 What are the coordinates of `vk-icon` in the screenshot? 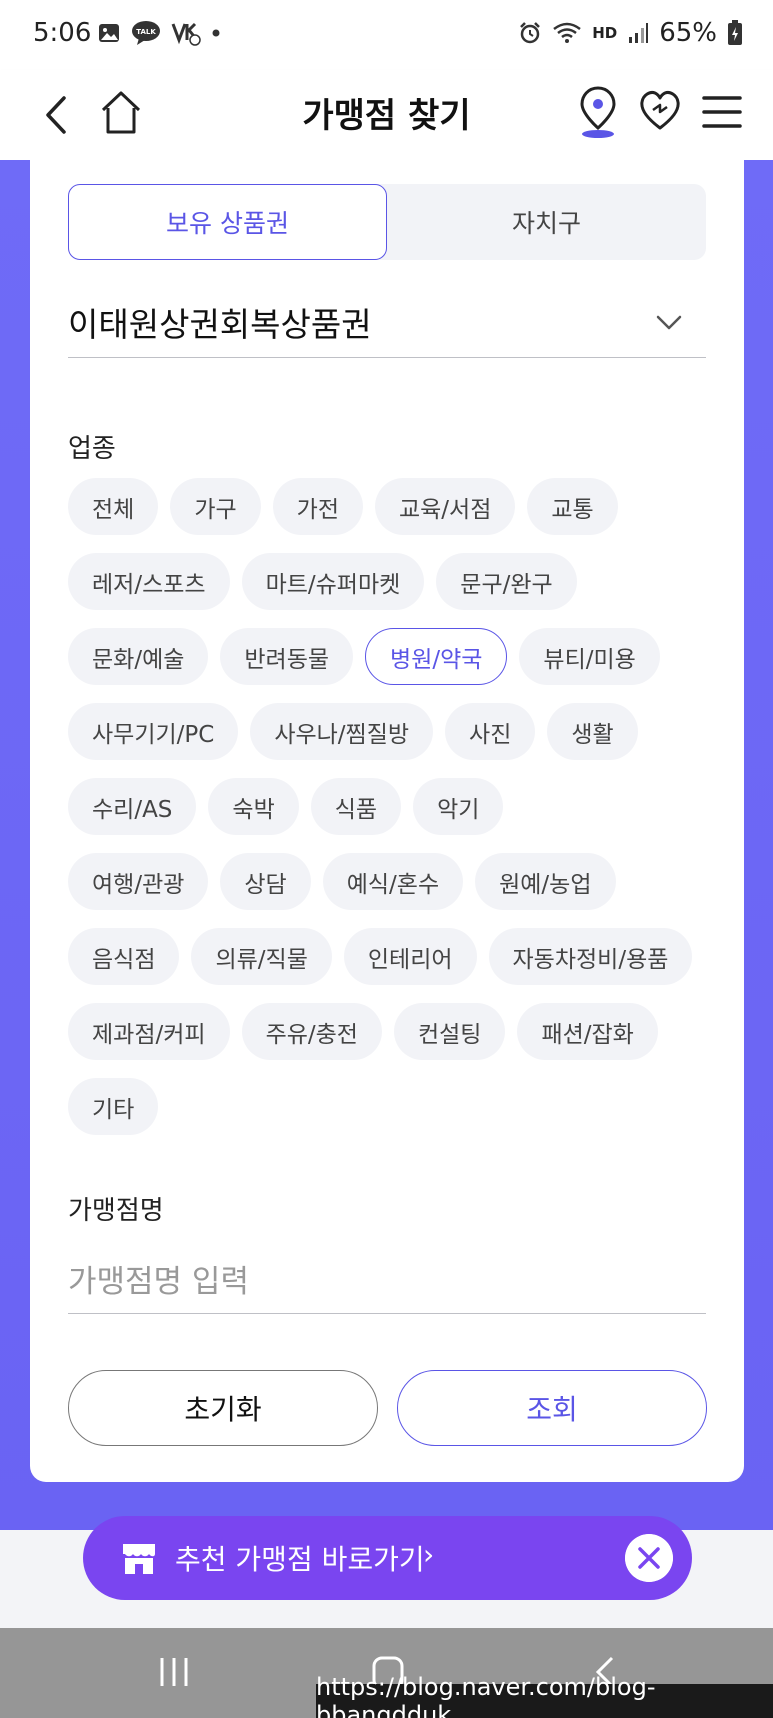 It's located at (186, 34).